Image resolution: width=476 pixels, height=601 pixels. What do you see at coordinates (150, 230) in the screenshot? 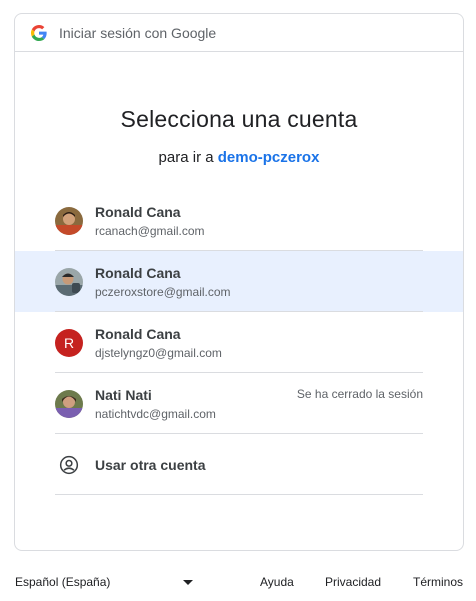
I see `account-email: rcanach@gmail.com` at bounding box center [150, 230].